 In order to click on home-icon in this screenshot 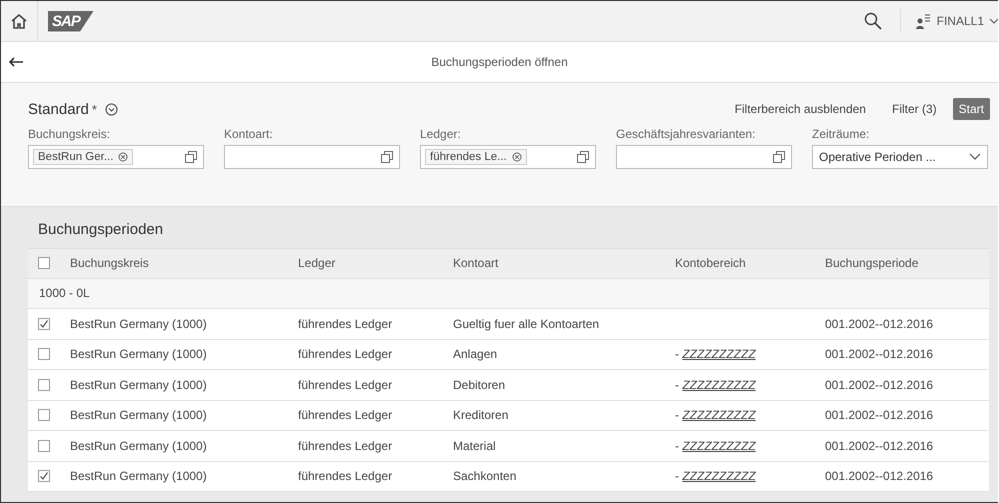, I will do `click(19, 21)`.